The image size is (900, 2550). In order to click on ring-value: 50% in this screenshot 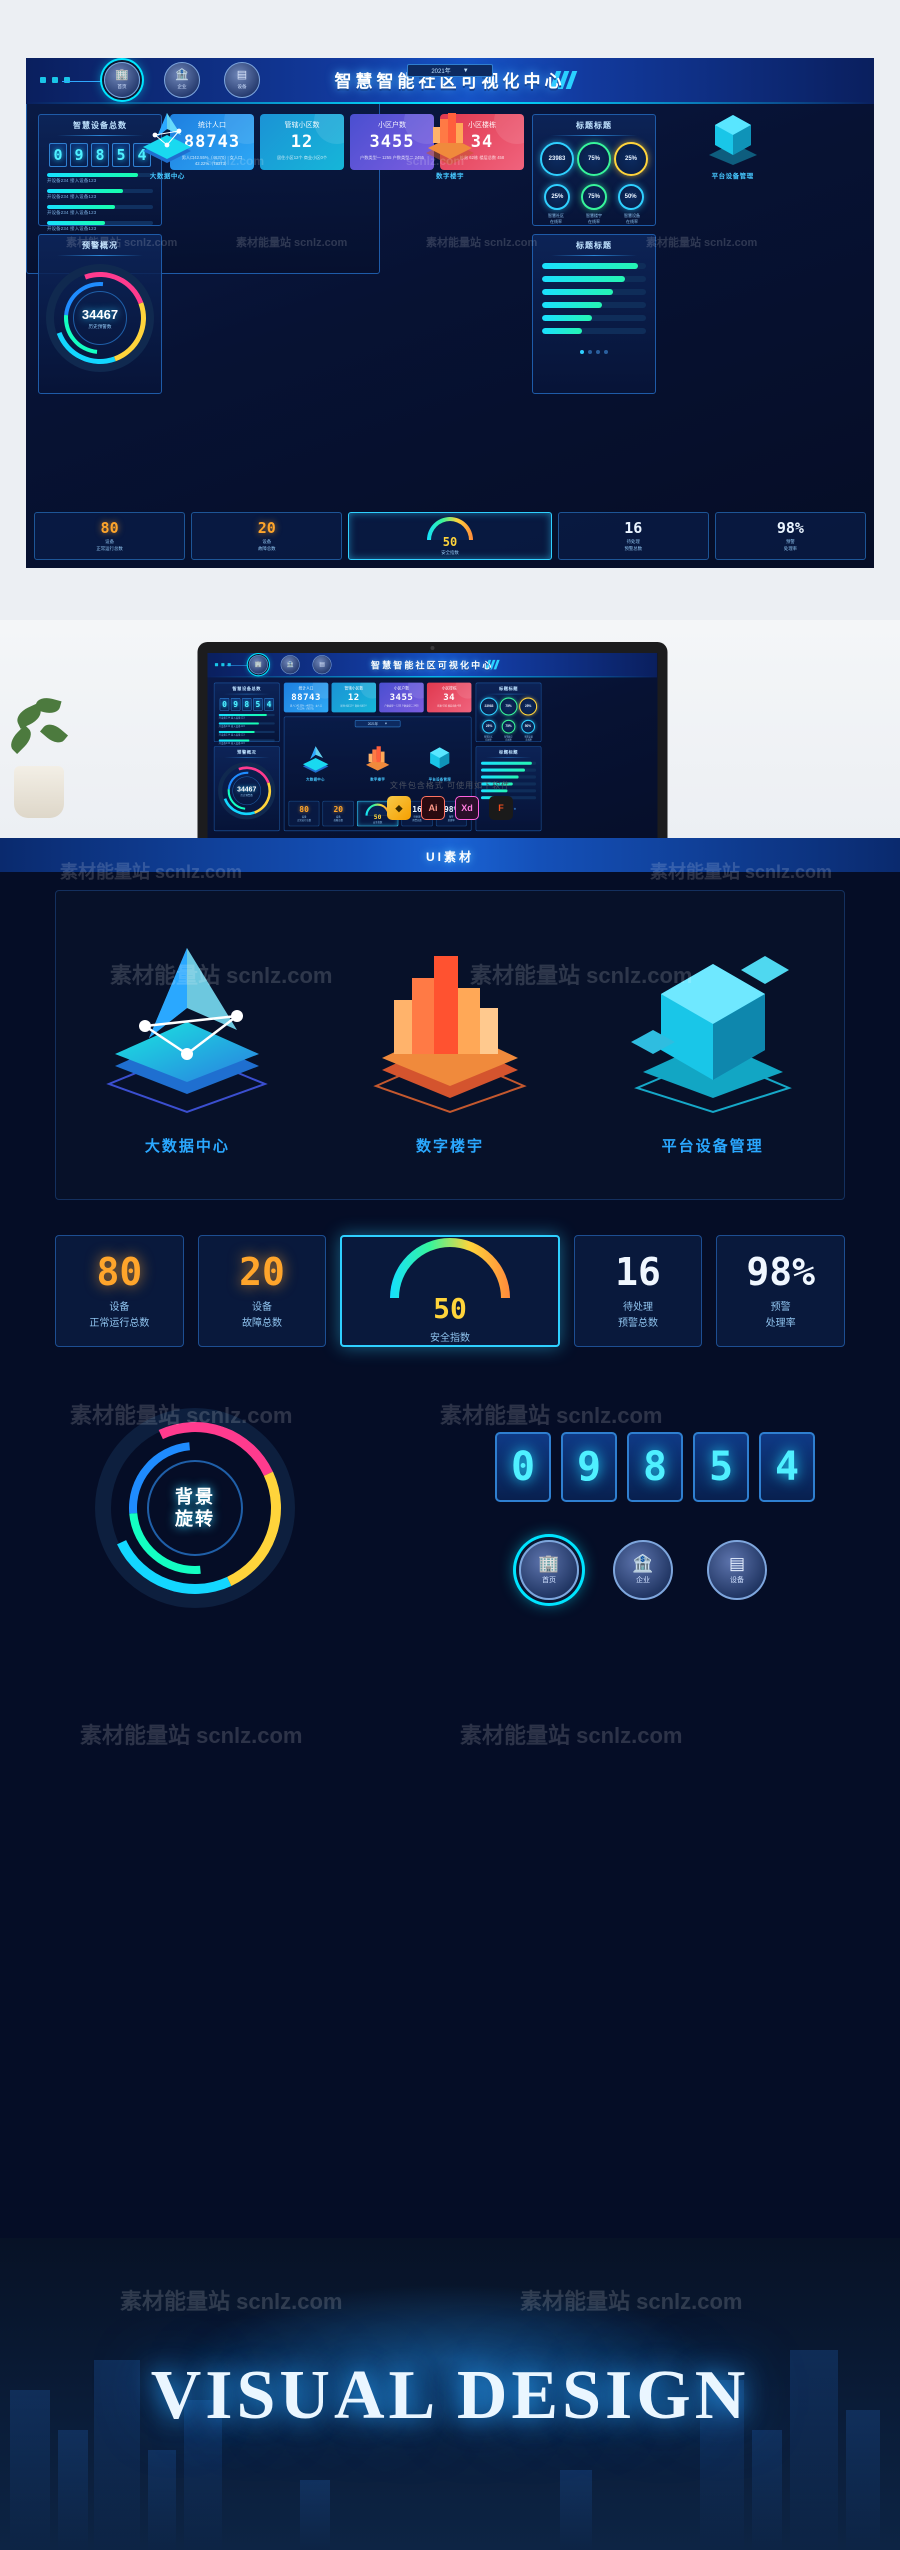, I will do `click(528, 727)`.